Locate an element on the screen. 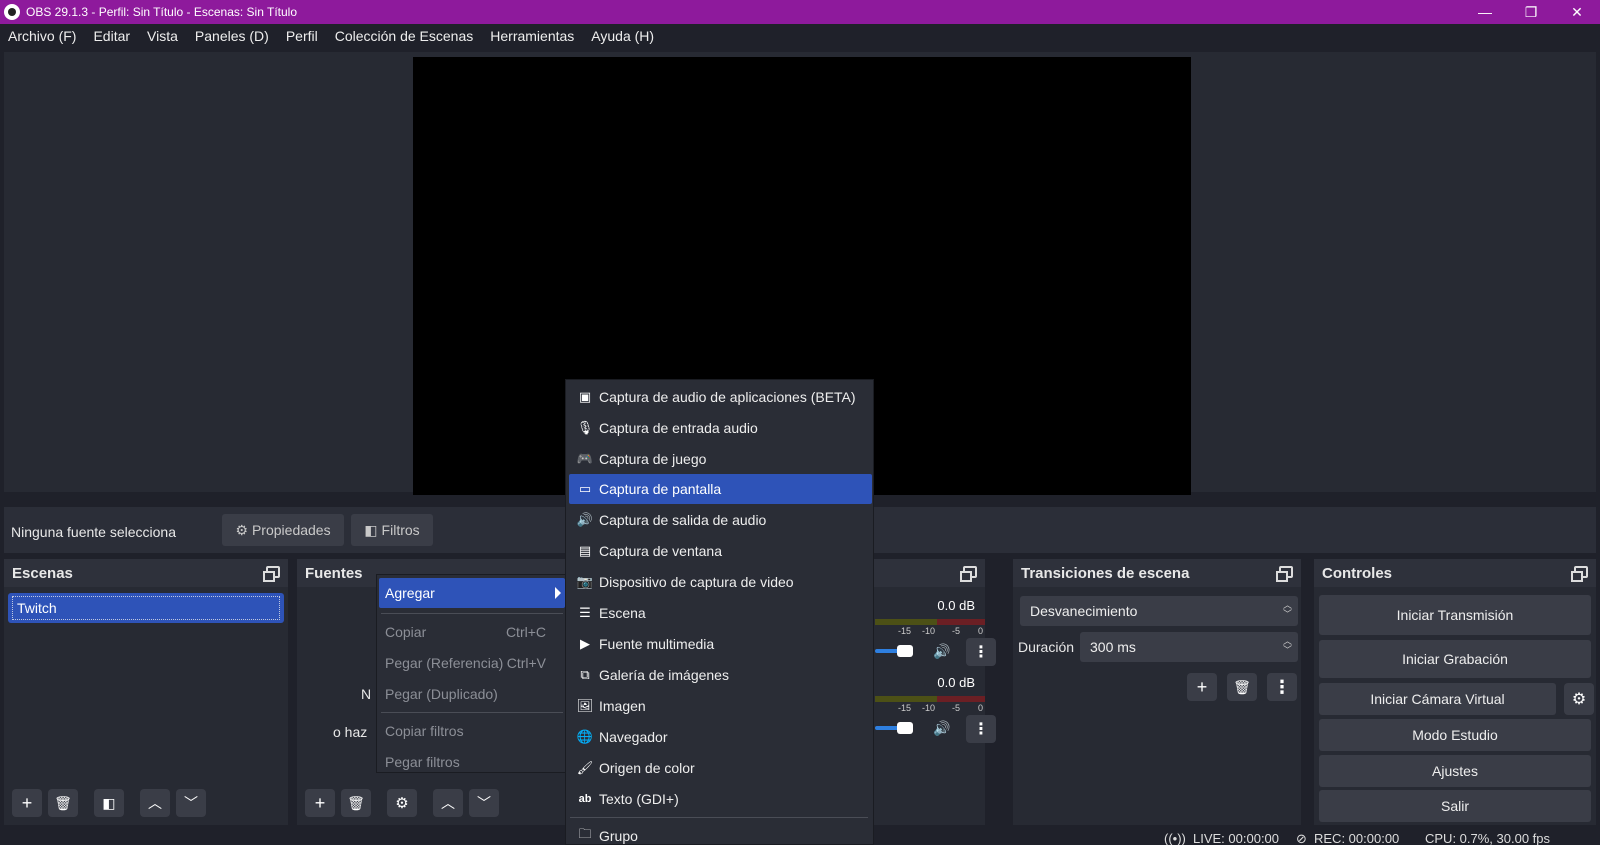  submenu-item-label: Navegador is located at coordinates (633, 737).